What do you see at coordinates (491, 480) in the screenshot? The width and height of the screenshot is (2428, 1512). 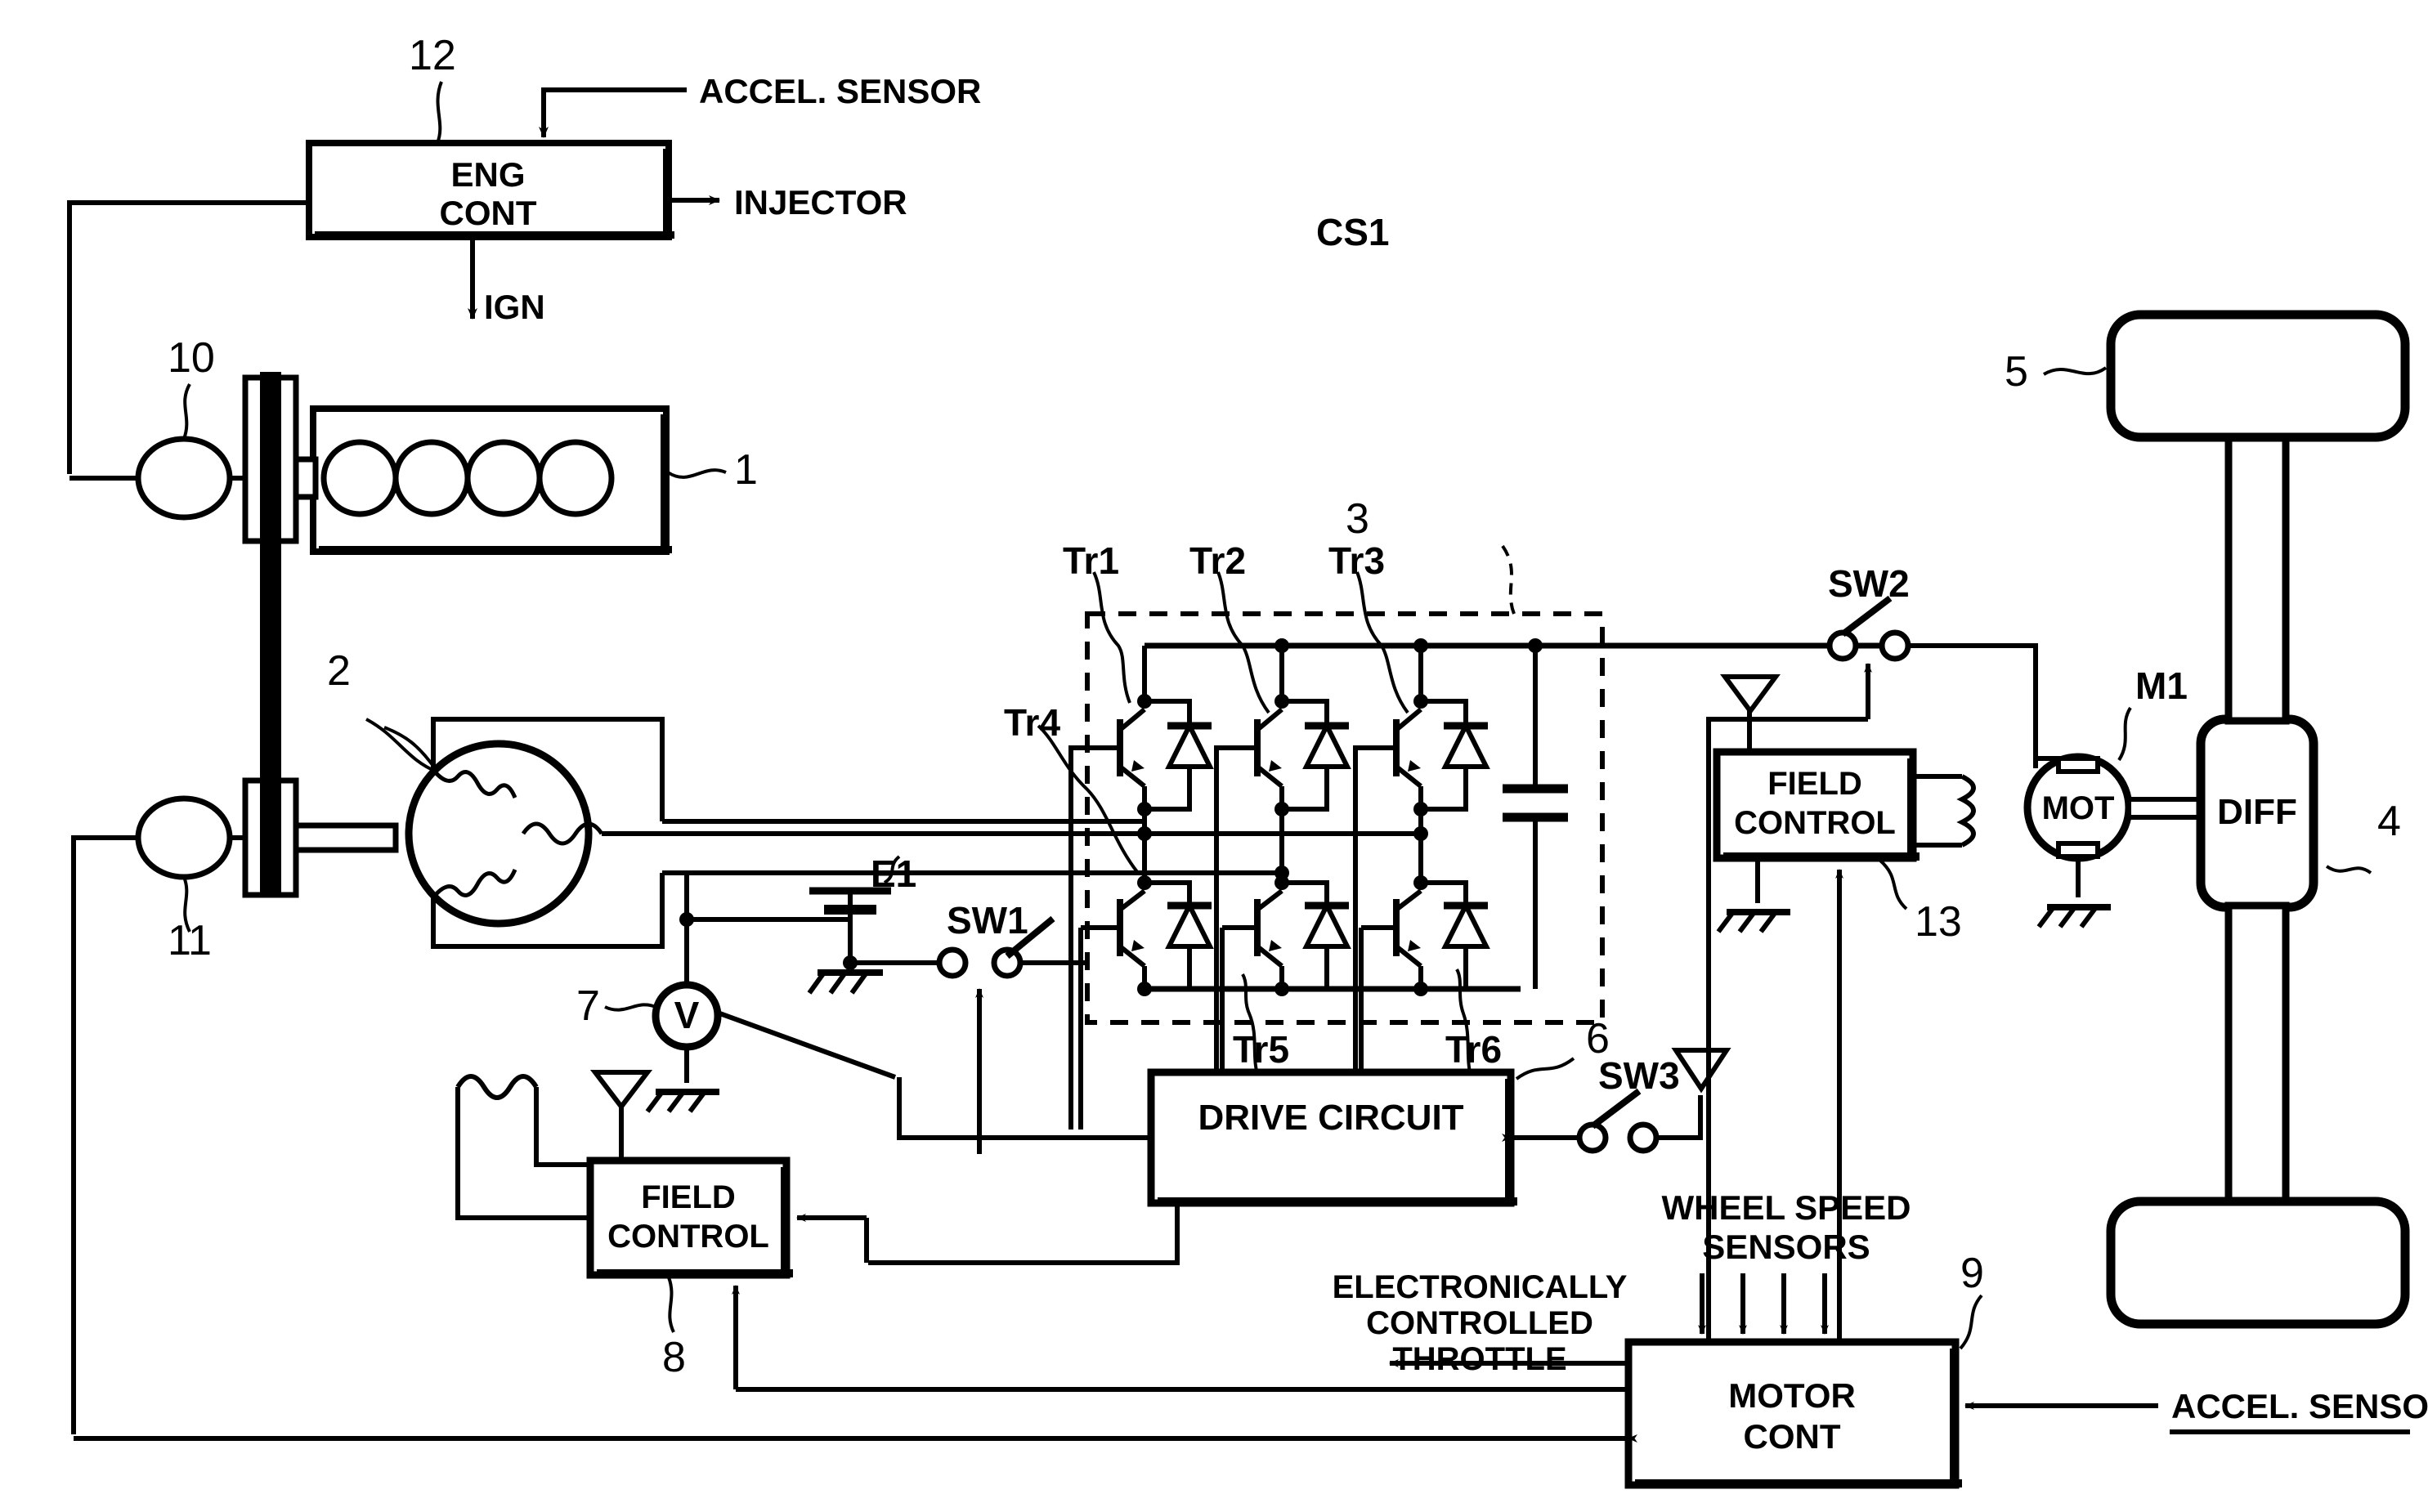 I see `engine-block` at bounding box center [491, 480].